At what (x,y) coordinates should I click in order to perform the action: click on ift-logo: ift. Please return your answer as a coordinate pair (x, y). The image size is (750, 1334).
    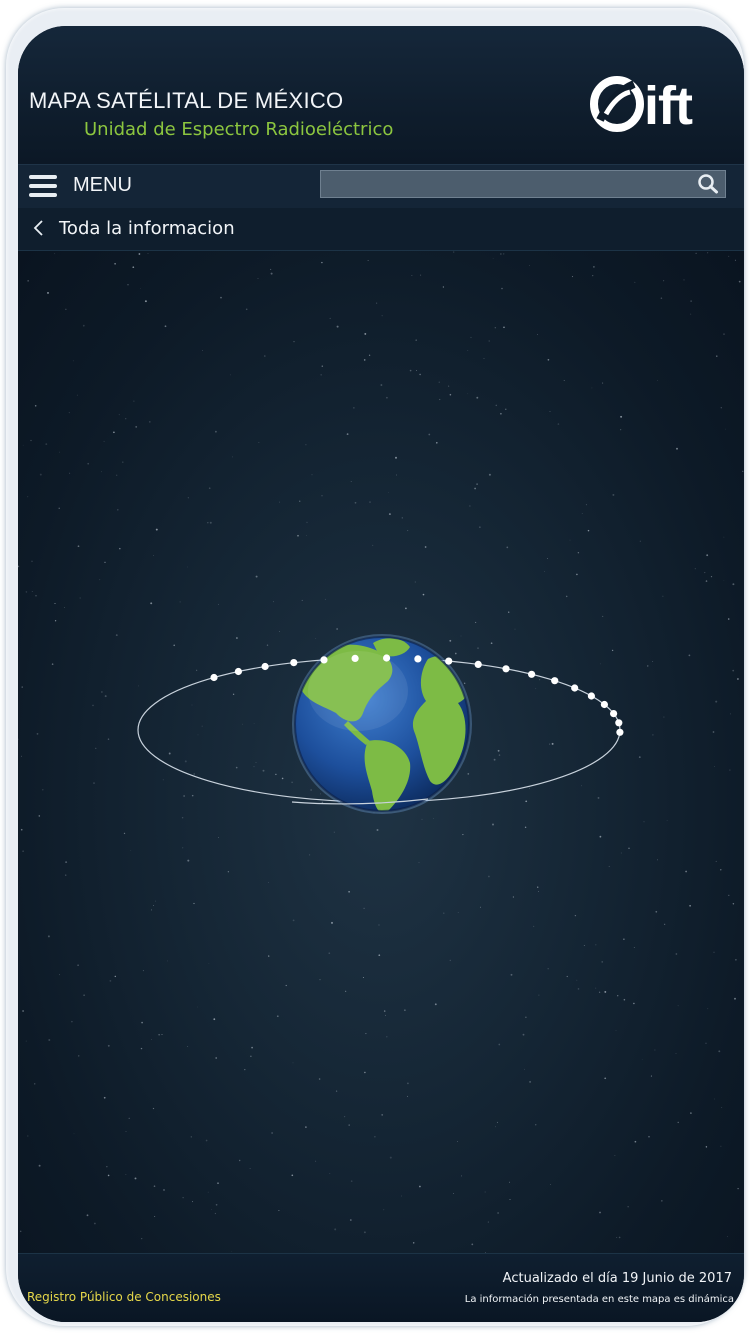
    Looking at the image, I should click on (660, 105).